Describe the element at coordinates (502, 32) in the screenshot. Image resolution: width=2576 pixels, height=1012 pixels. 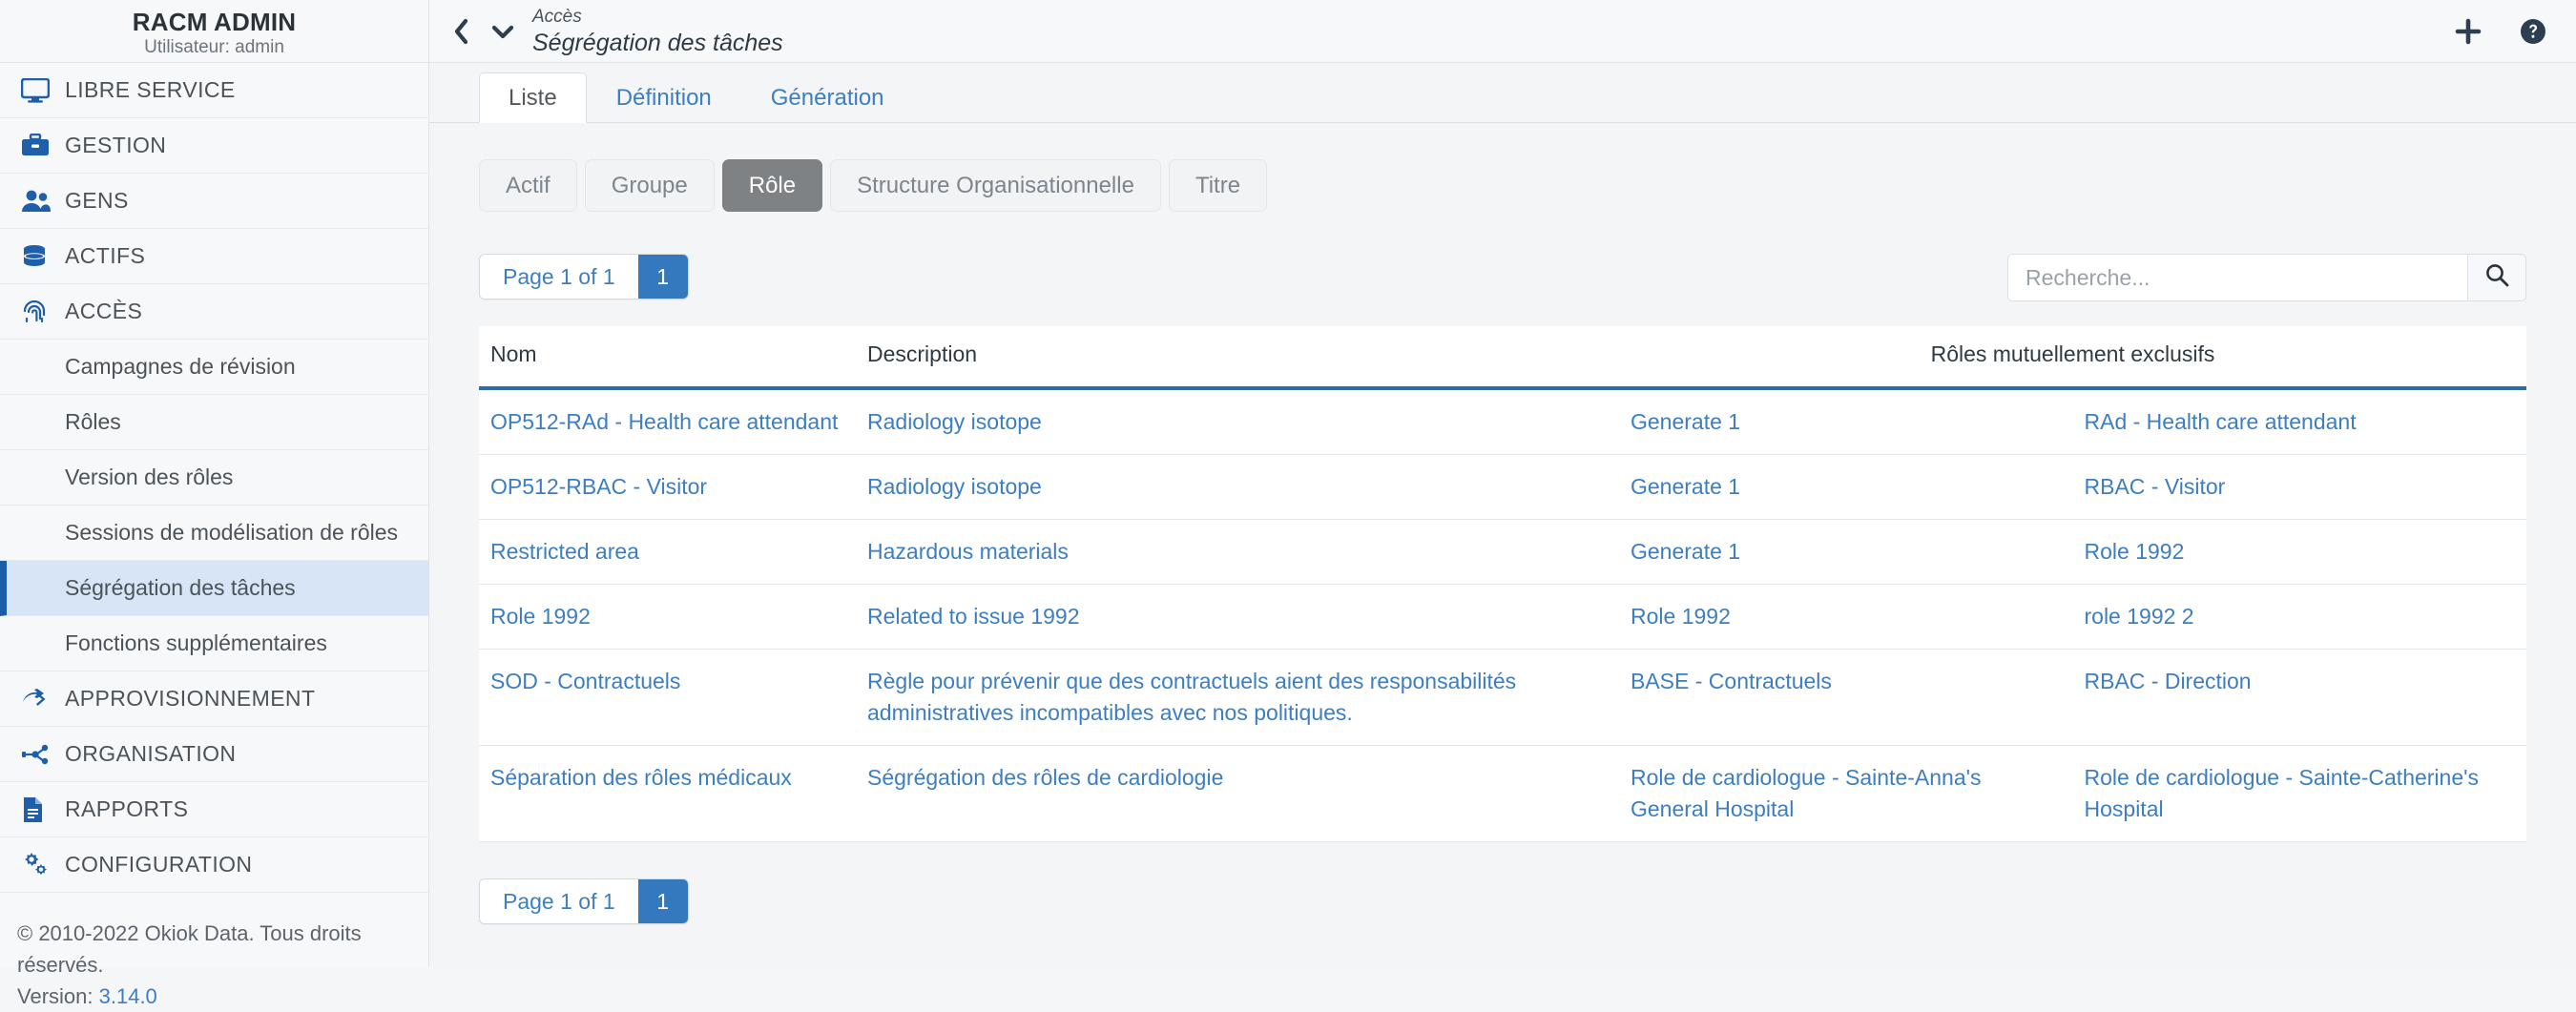
I see `chevron-down-icon` at that location.